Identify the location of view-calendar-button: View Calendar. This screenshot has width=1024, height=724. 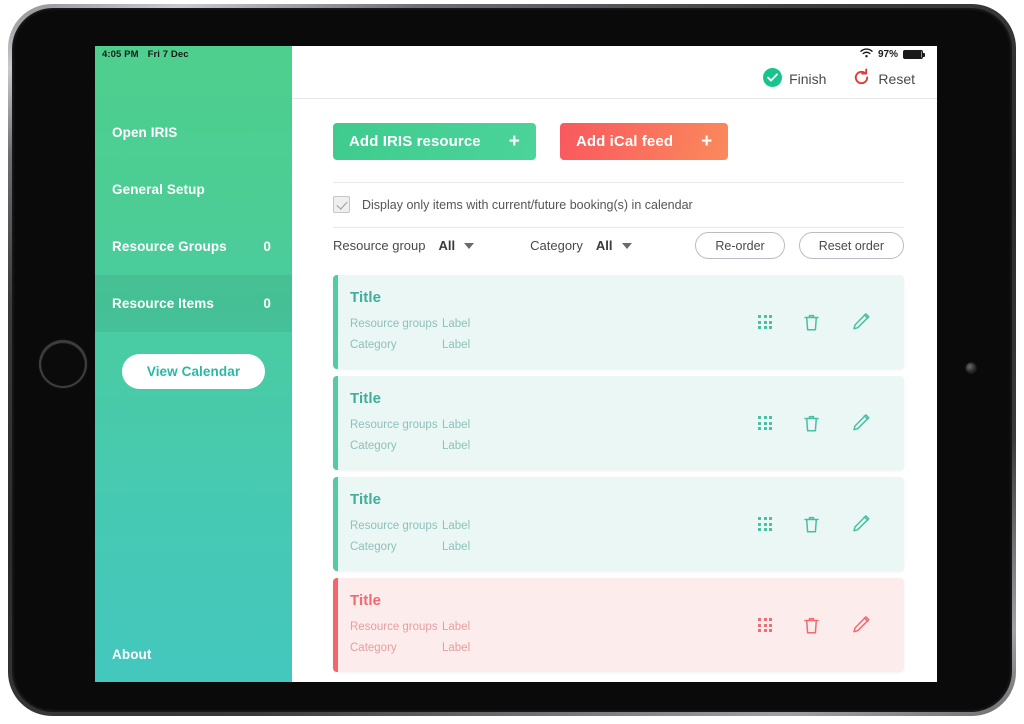
(193, 371).